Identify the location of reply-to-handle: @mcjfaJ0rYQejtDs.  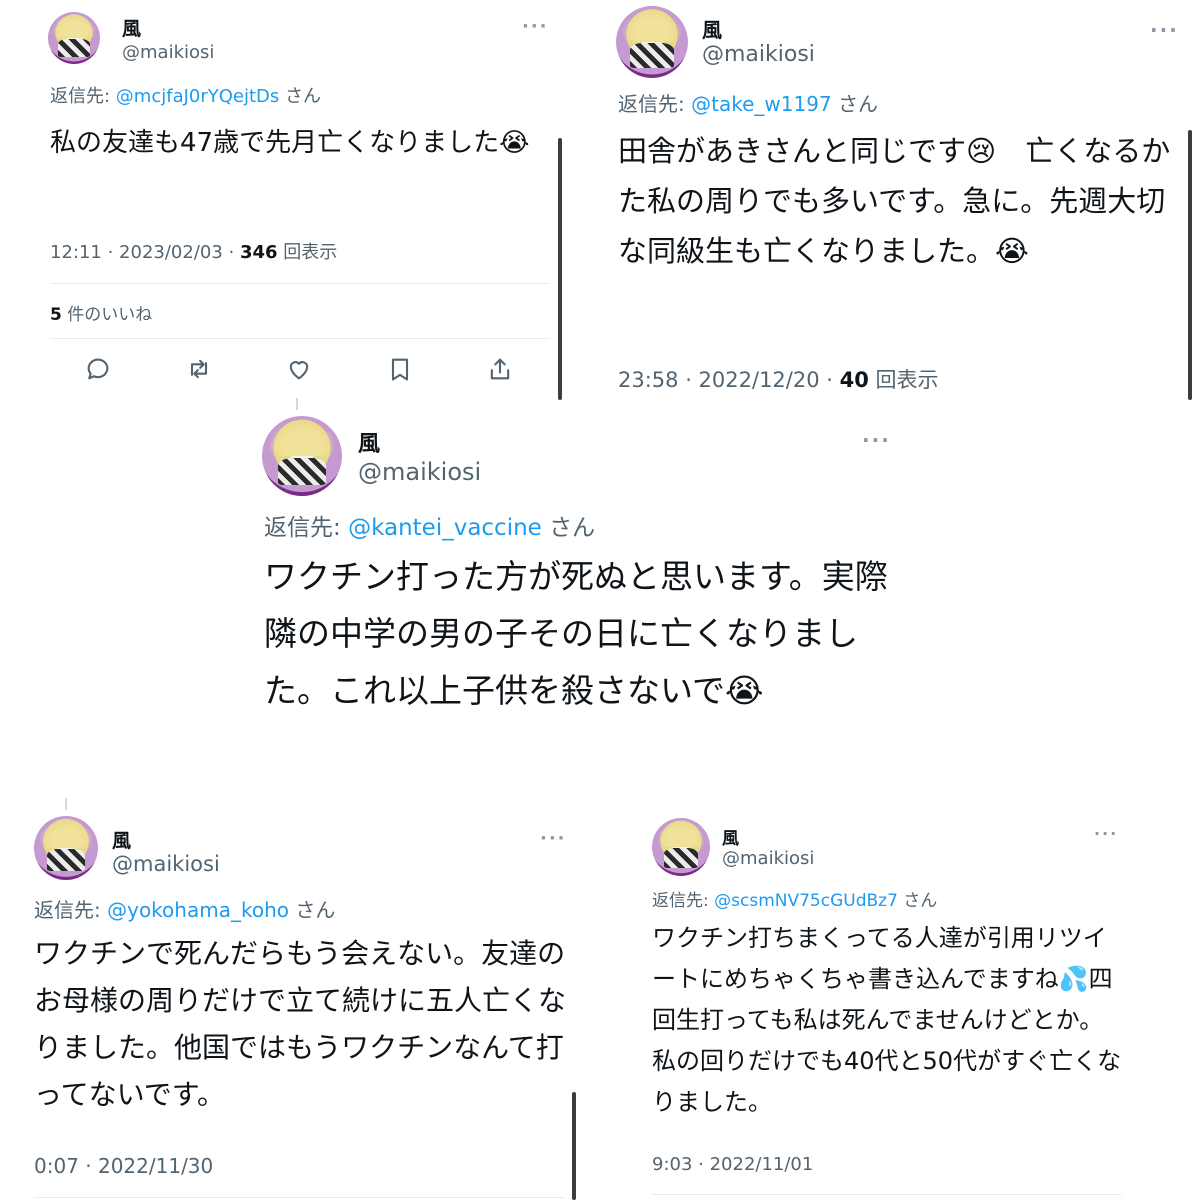
(198, 96).